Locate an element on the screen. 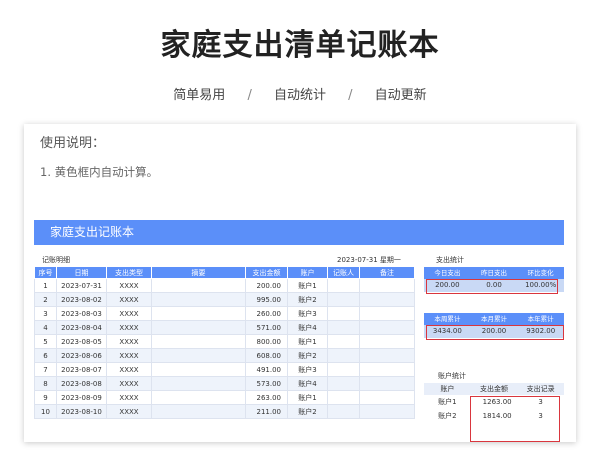  stat-header: 本周累计 is located at coordinates (447, 319).